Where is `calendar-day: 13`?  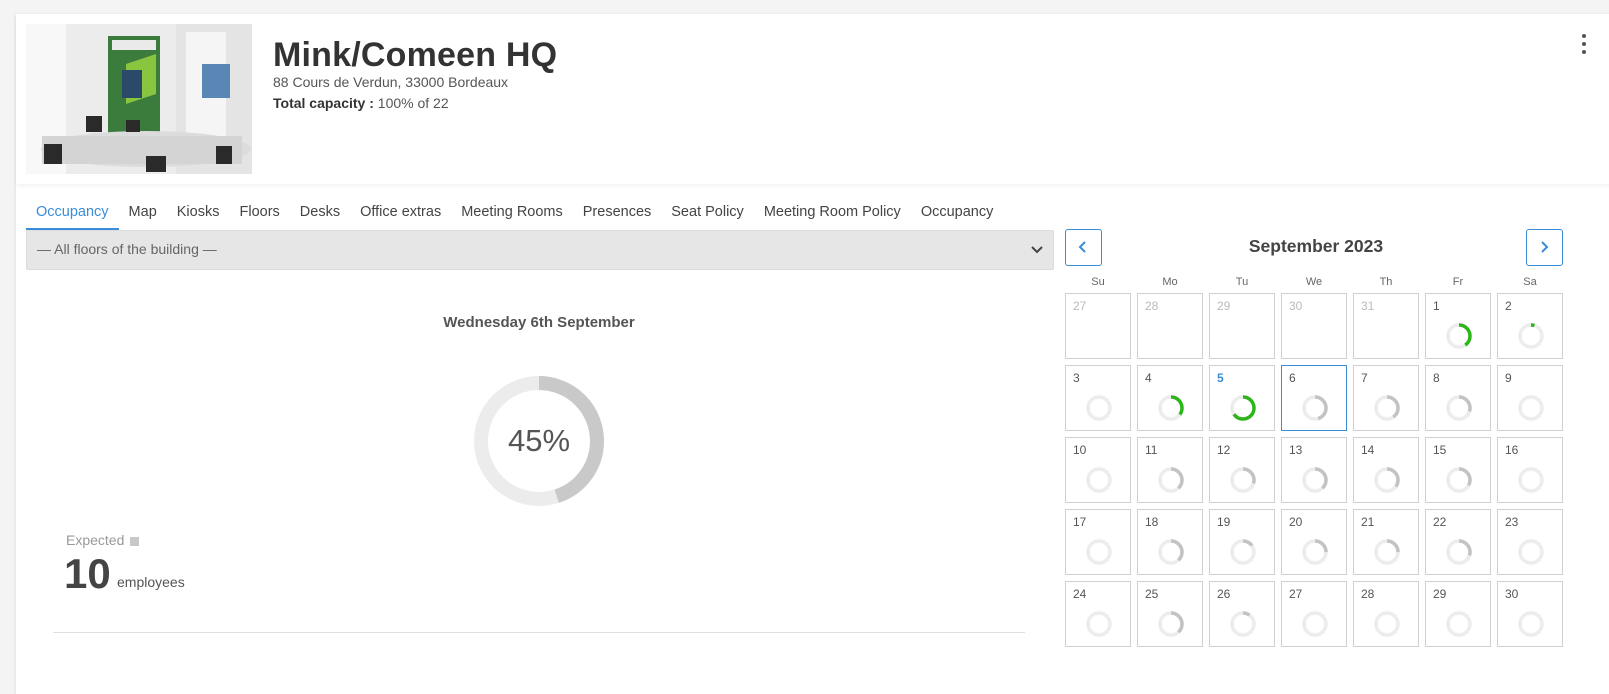
calendar-day: 13 is located at coordinates (1314, 470).